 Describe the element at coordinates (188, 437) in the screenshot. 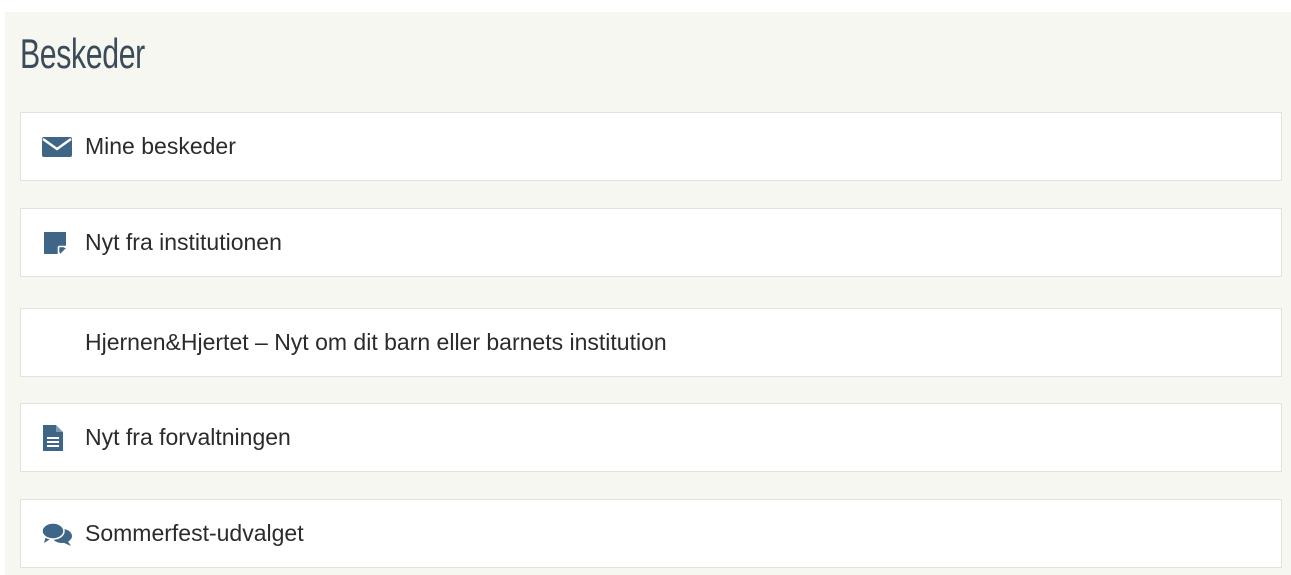

I see `list-item-label: Nyt fra forvaltningen` at that location.